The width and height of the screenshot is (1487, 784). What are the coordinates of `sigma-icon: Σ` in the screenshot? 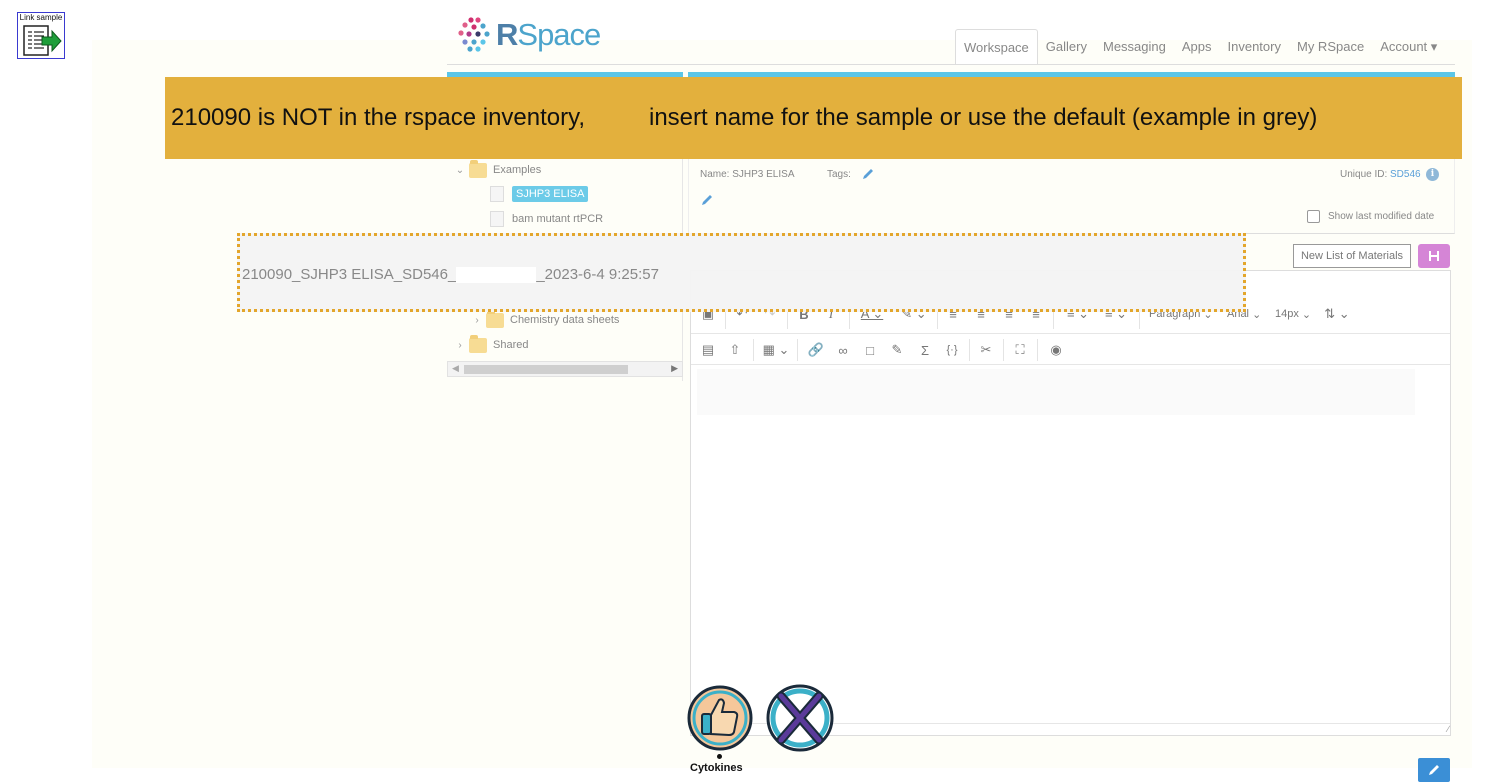 It's located at (925, 350).